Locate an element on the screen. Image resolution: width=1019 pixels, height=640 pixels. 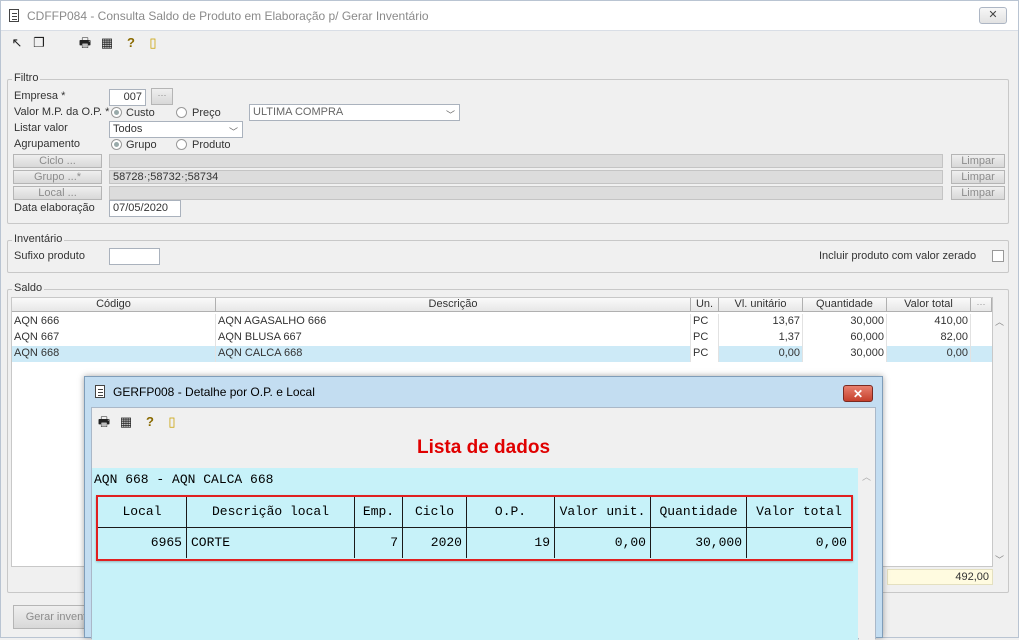
preco-radio is located at coordinates (181, 112).